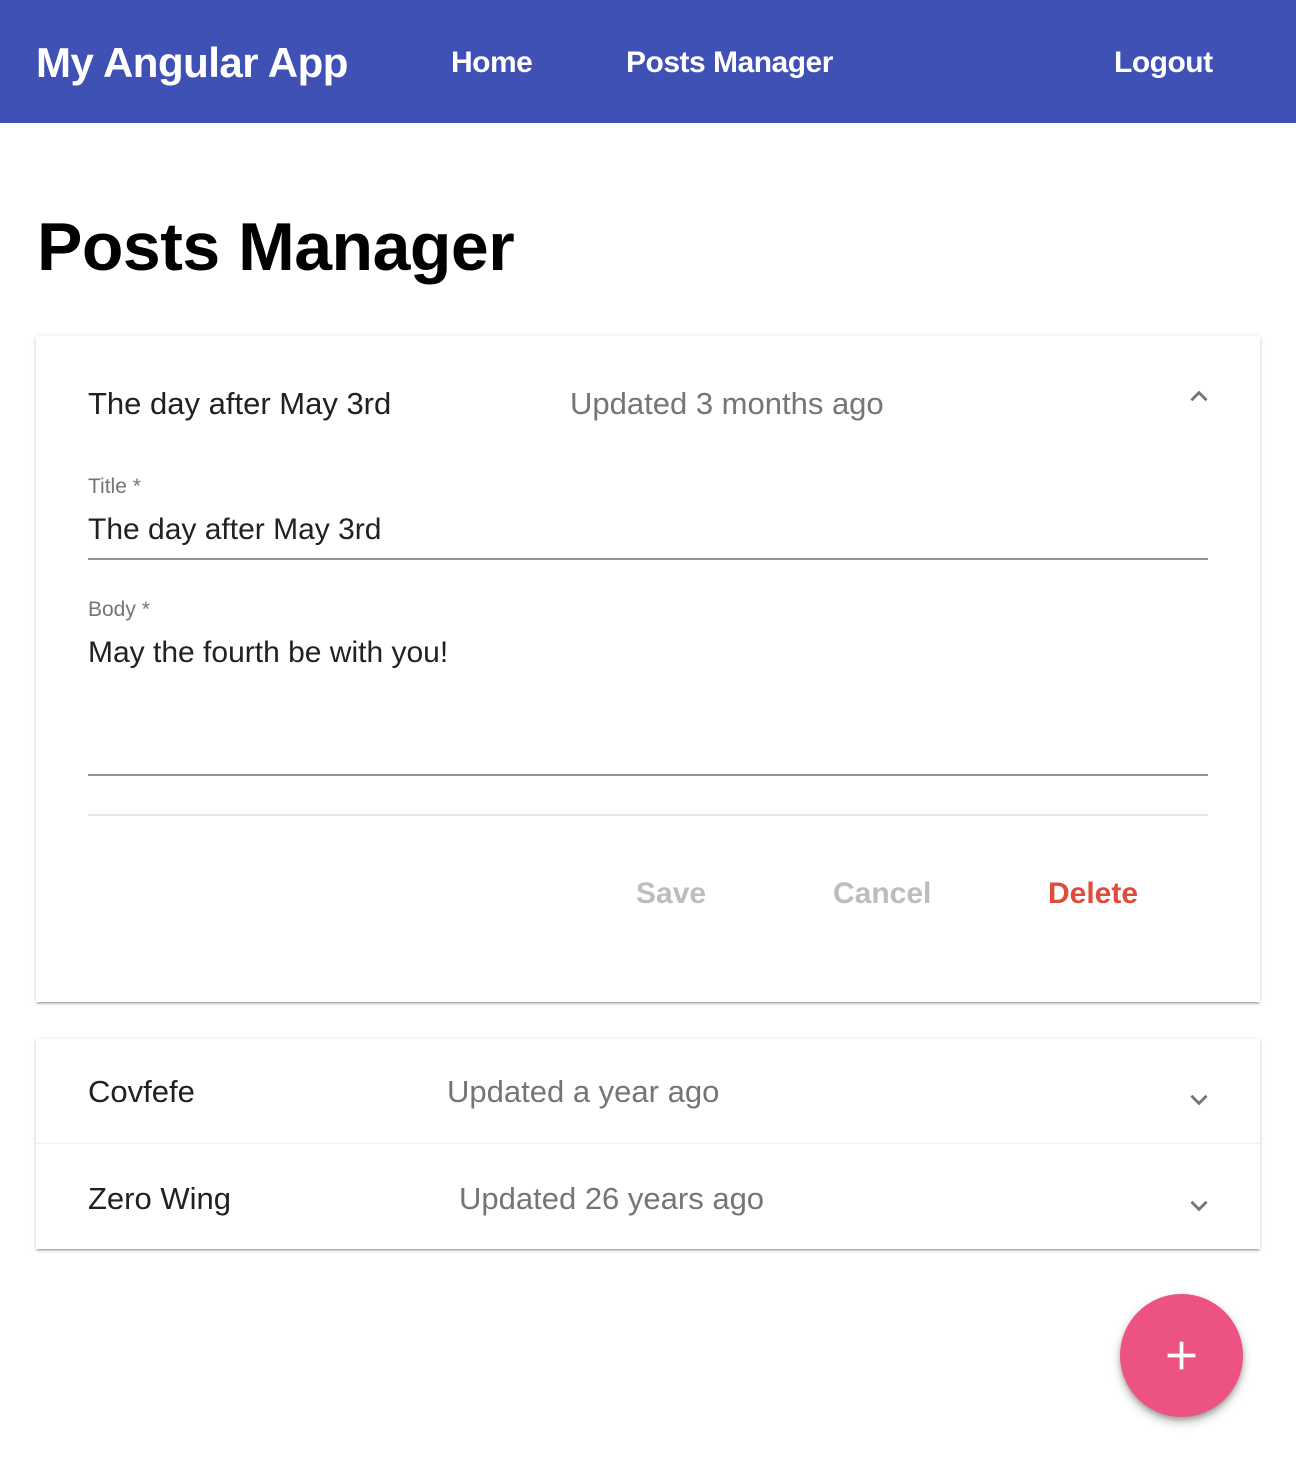  I want to click on cancel-button: Cancel, so click(882, 894).